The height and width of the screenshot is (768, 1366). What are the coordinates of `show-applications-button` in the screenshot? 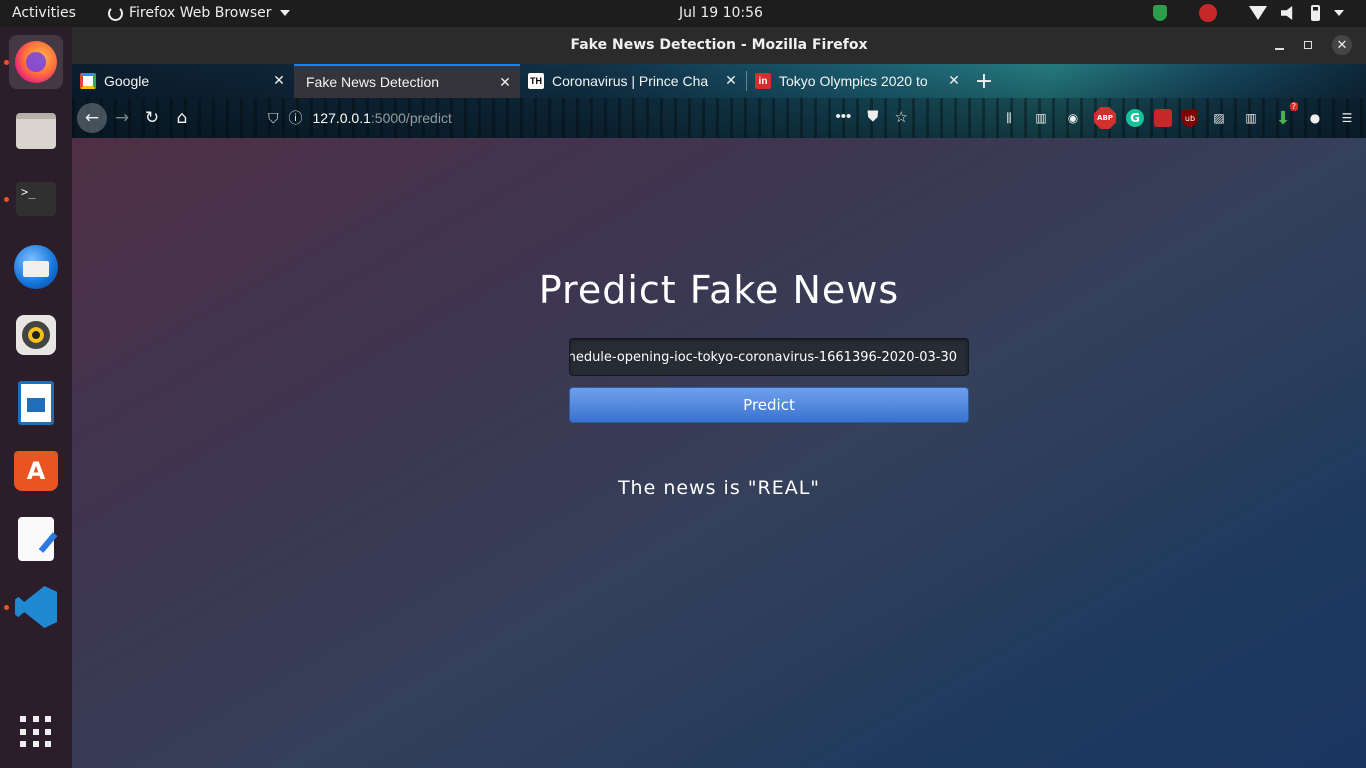 It's located at (36, 732).